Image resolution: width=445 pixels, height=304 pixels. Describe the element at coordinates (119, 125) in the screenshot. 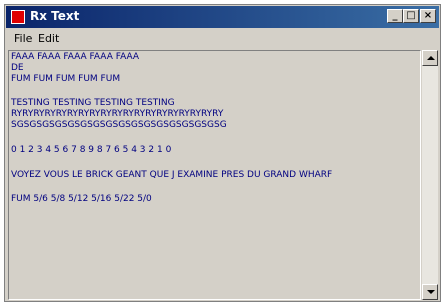

I see `text-line: SGSGSGSGSGSGSGSGSGSGSGSGSGSGSGSGSG` at that location.